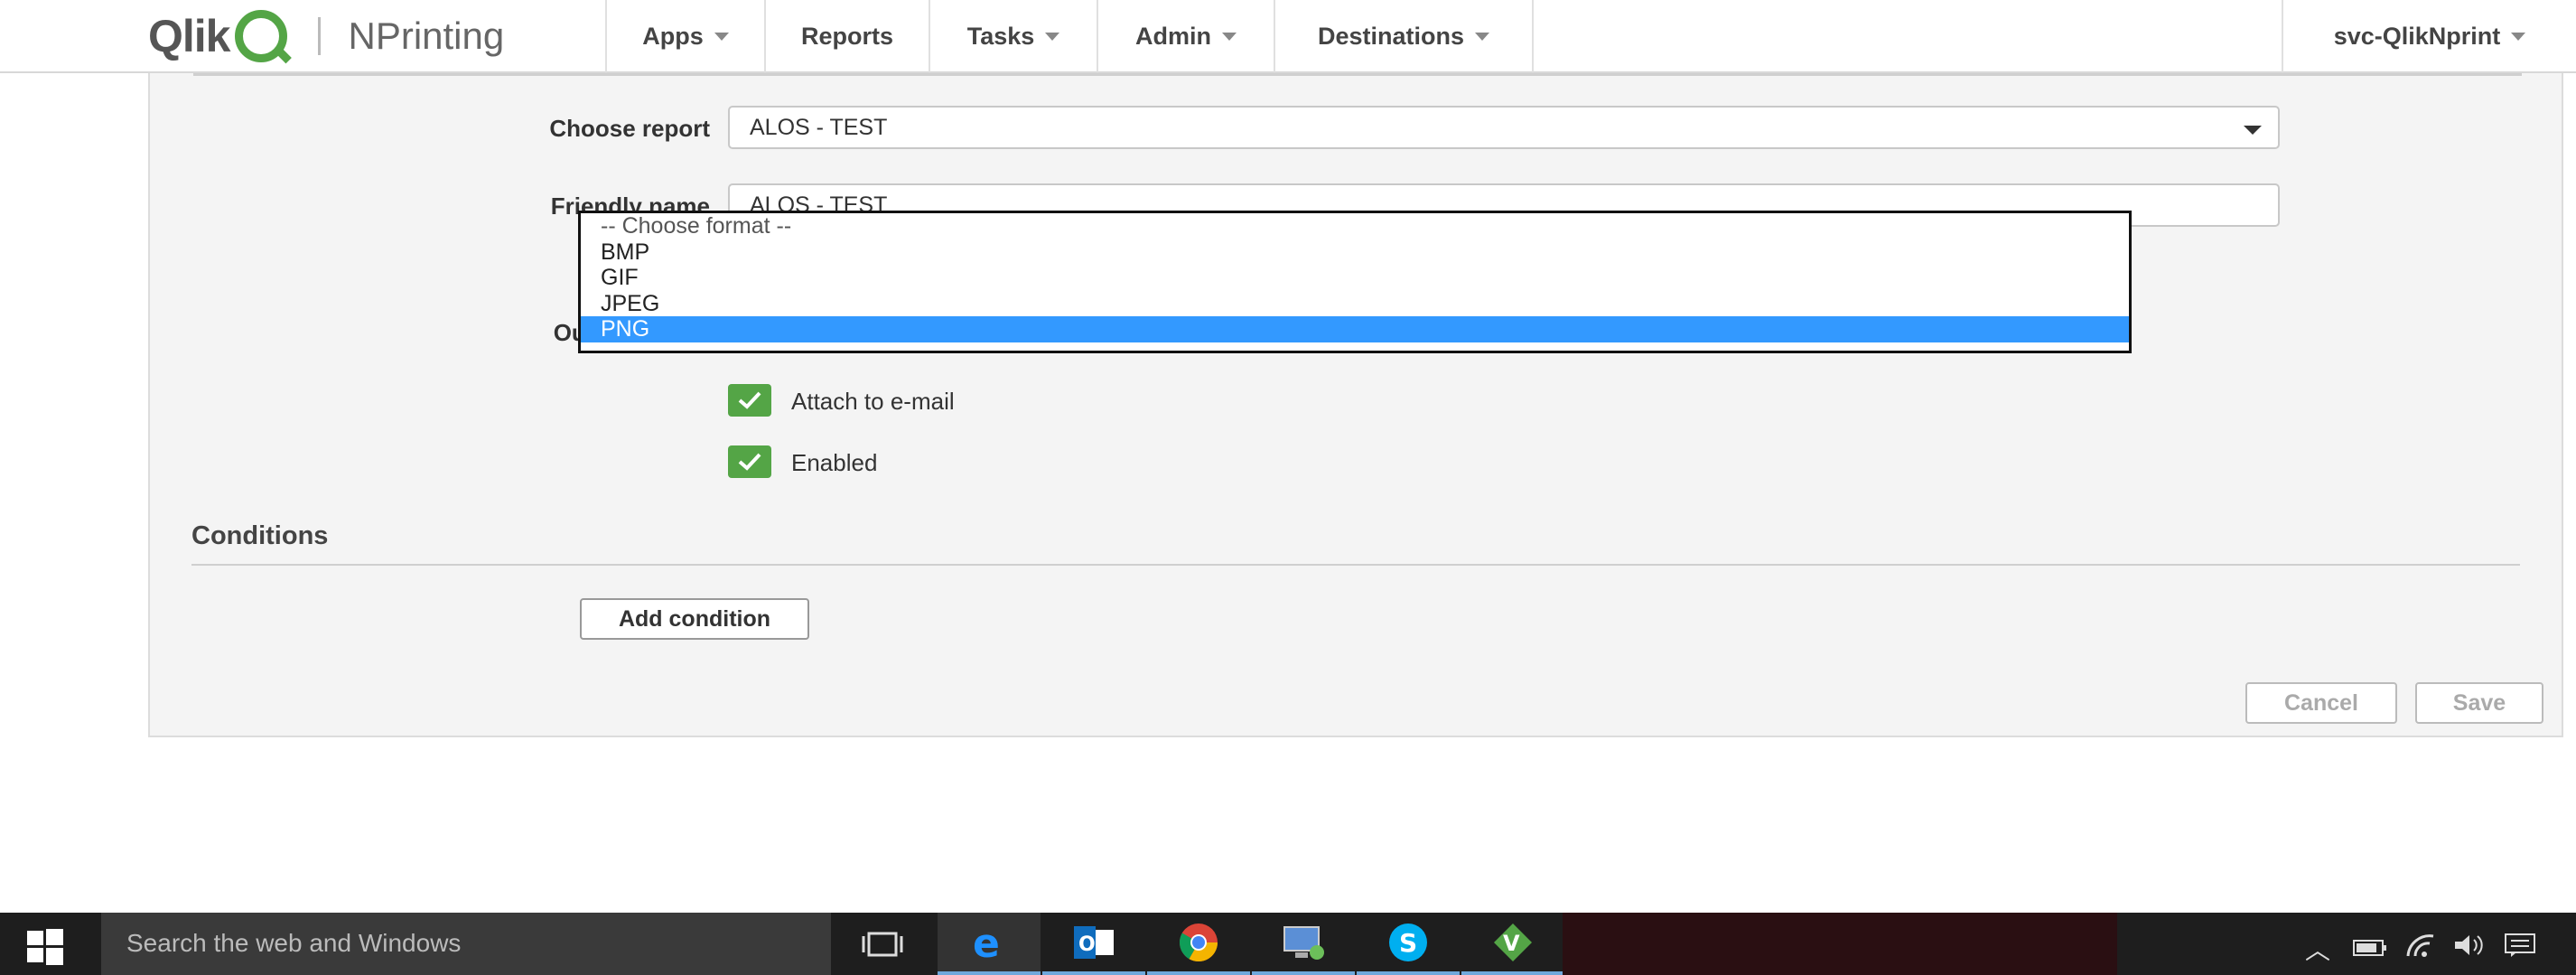  What do you see at coordinates (2479, 703) in the screenshot?
I see `save-button: Save` at bounding box center [2479, 703].